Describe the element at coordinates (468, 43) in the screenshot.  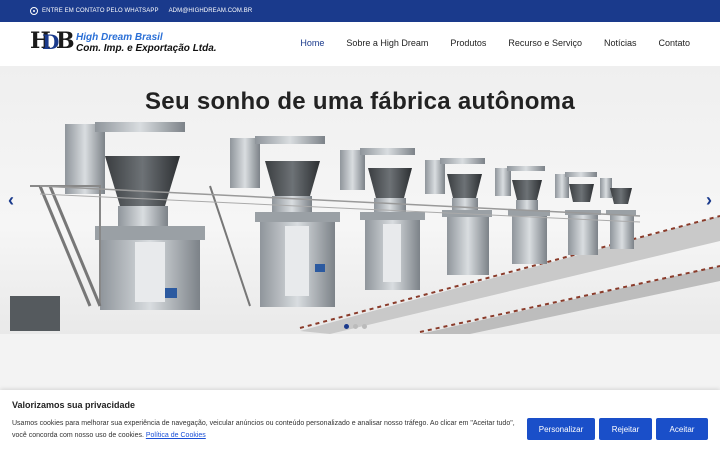
I see `nav-products: Produtos` at that location.